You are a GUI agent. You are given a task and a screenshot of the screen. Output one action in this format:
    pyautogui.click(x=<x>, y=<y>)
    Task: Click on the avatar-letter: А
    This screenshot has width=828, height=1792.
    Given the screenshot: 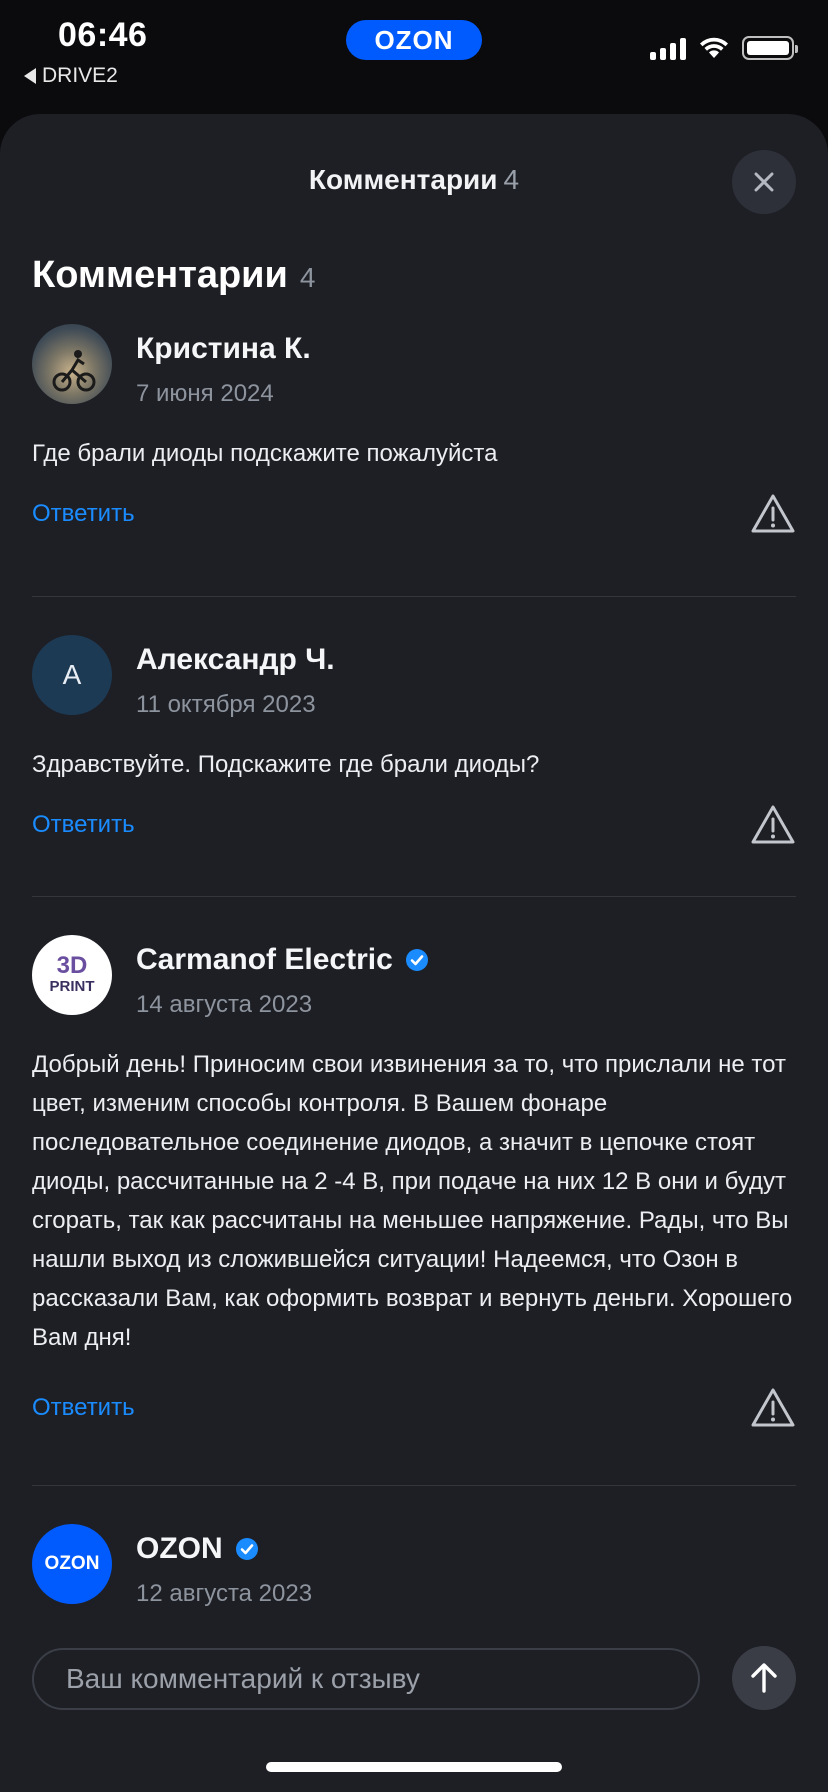 What is the action you would take?
    pyautogui.click(x=72, y=674)
    